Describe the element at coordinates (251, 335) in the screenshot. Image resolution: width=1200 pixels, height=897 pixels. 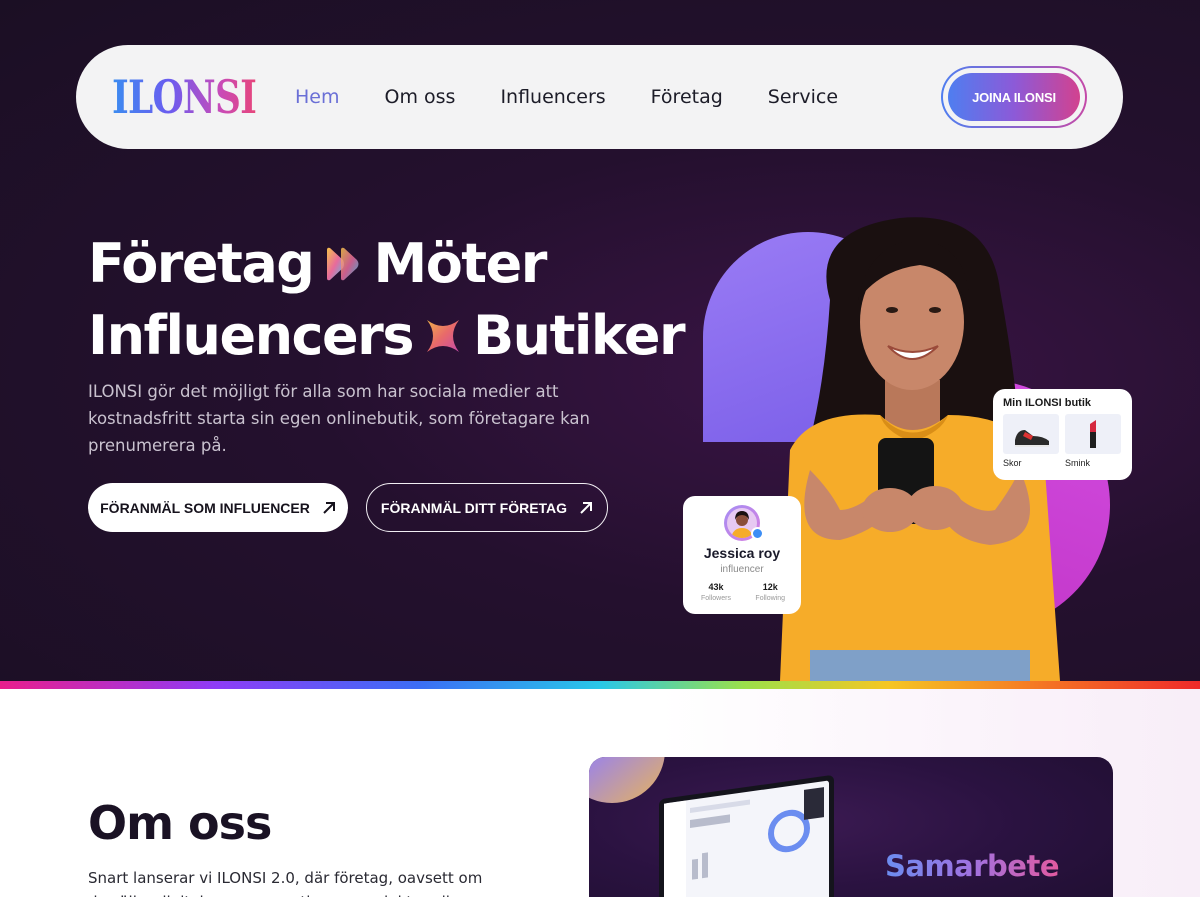
I see `headline-word-influencers: Influencers` at that location.